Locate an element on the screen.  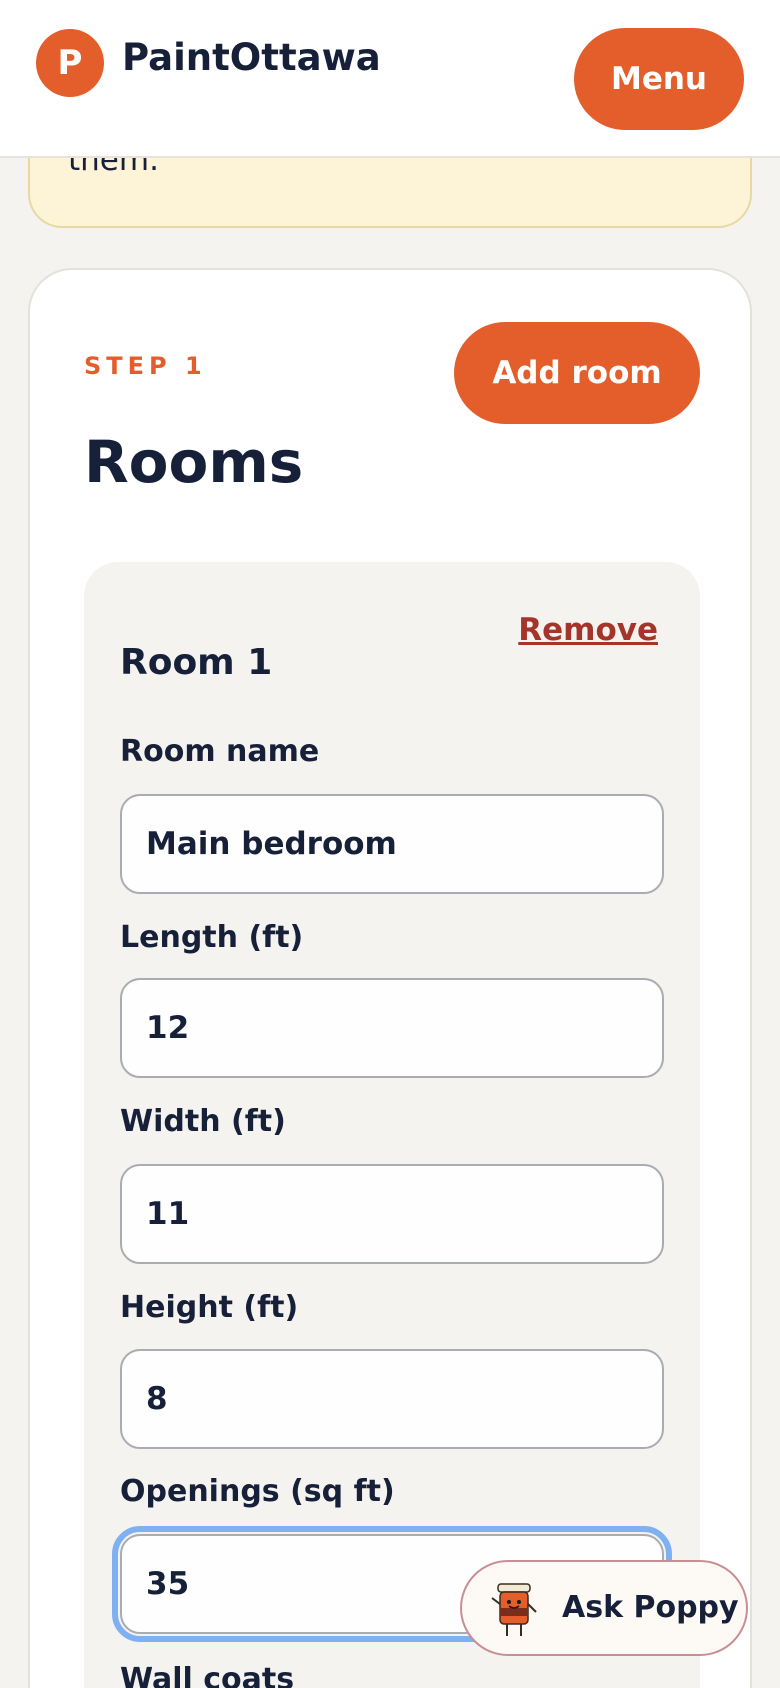
openings-label: Openings (sq ft) is located at coordinates (257, 1491).